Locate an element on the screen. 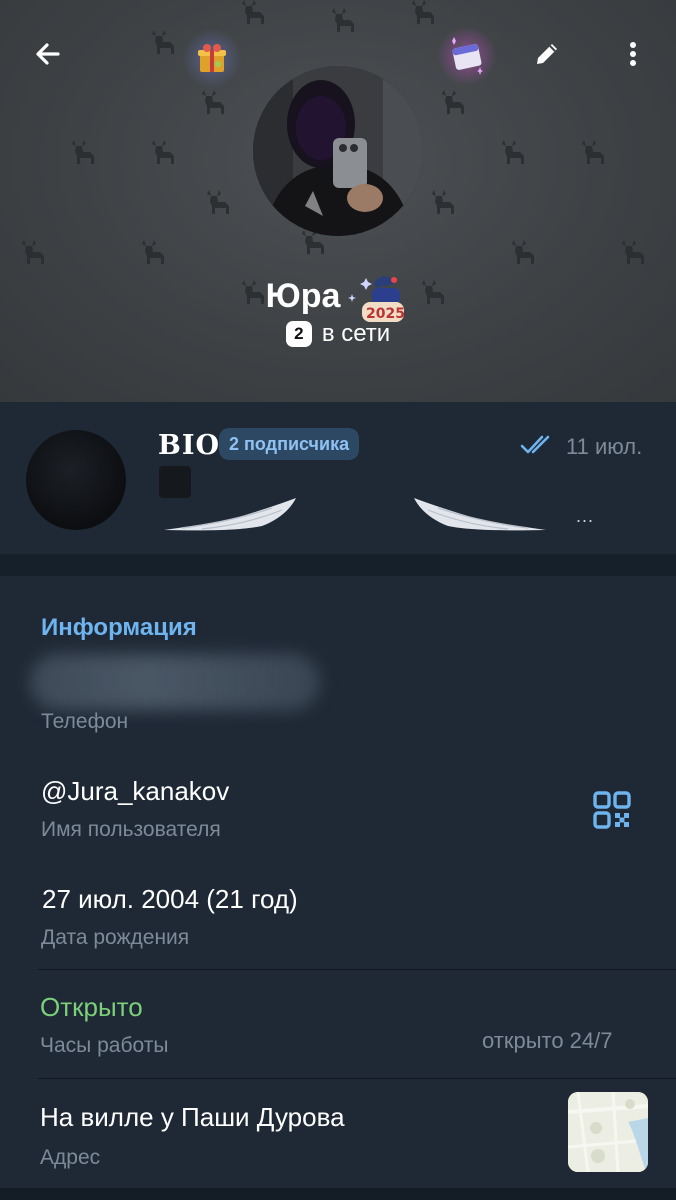  calendar-gift-icon is located at coordinates (467, 56).